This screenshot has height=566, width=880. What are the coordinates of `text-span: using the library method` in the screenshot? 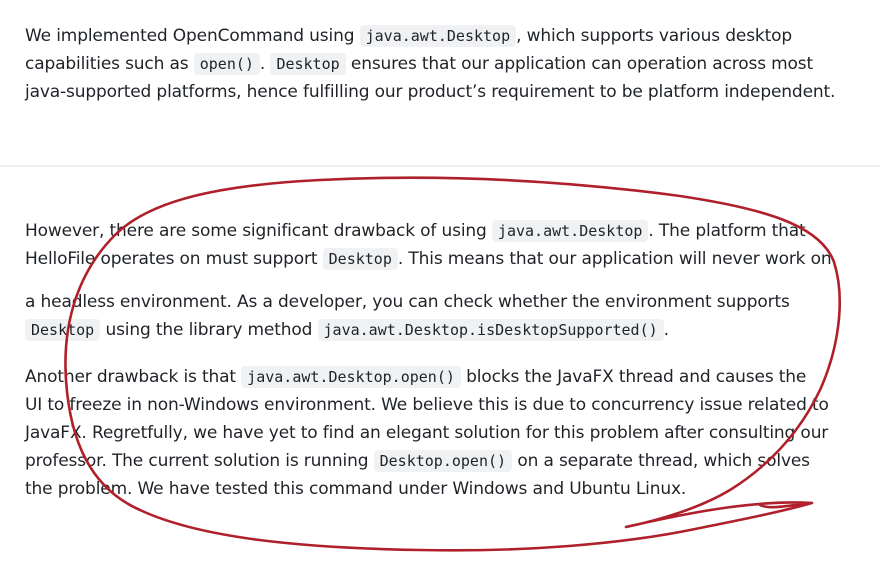 It's located at (209, 330).